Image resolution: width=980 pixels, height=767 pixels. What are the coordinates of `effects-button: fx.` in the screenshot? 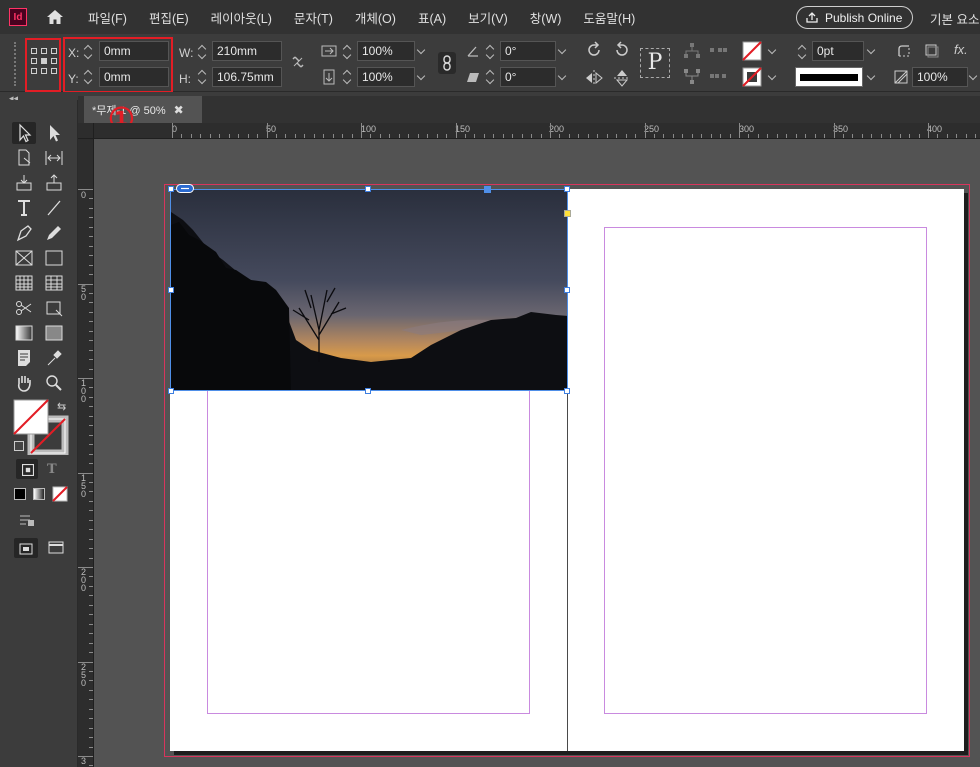 It's located at (961, 49).